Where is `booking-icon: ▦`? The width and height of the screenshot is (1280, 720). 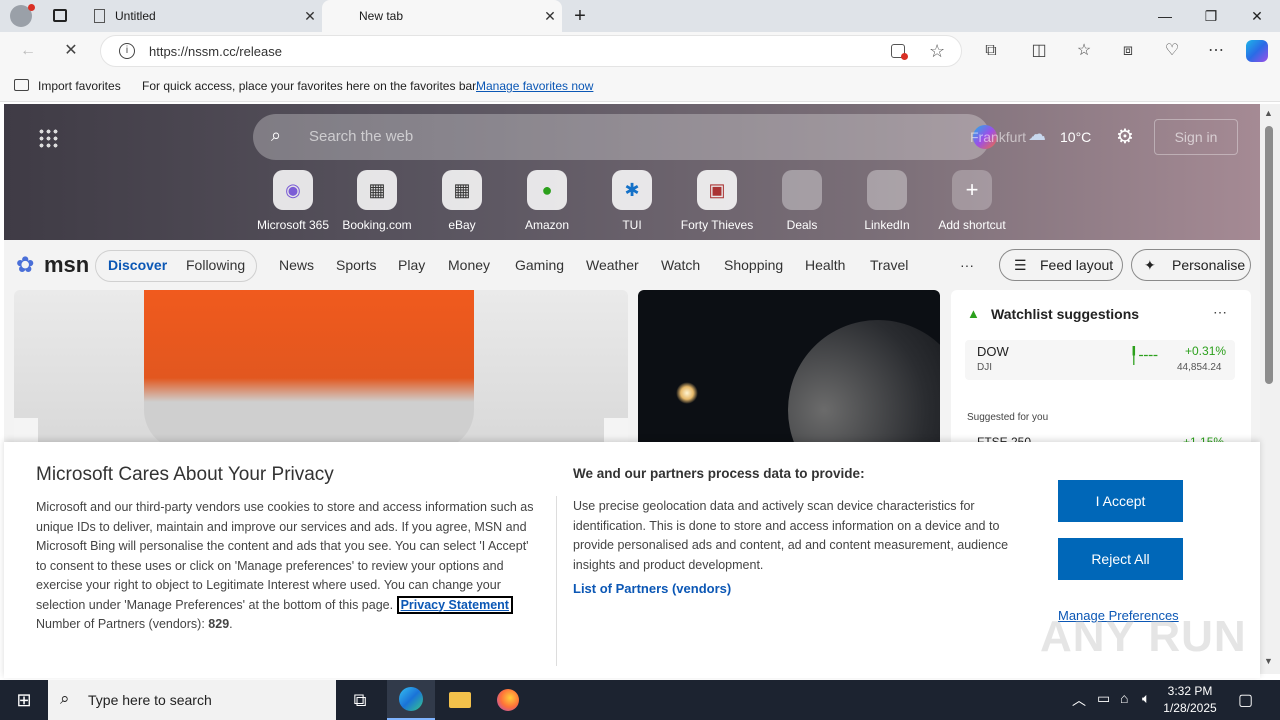
booking-icon: ▦ is located at coordinates (377, 190).